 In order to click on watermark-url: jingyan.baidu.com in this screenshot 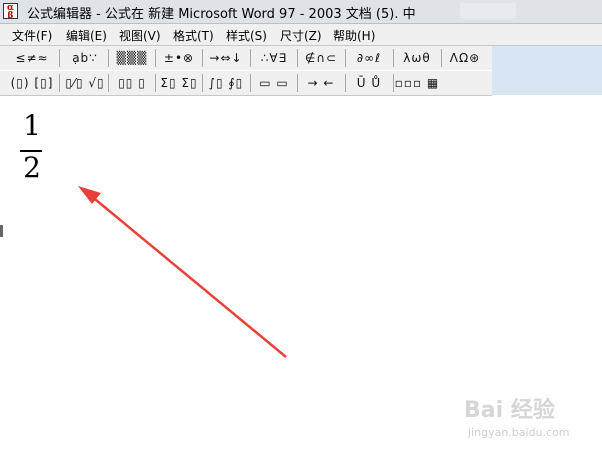, I will do `click(519, 432)`.